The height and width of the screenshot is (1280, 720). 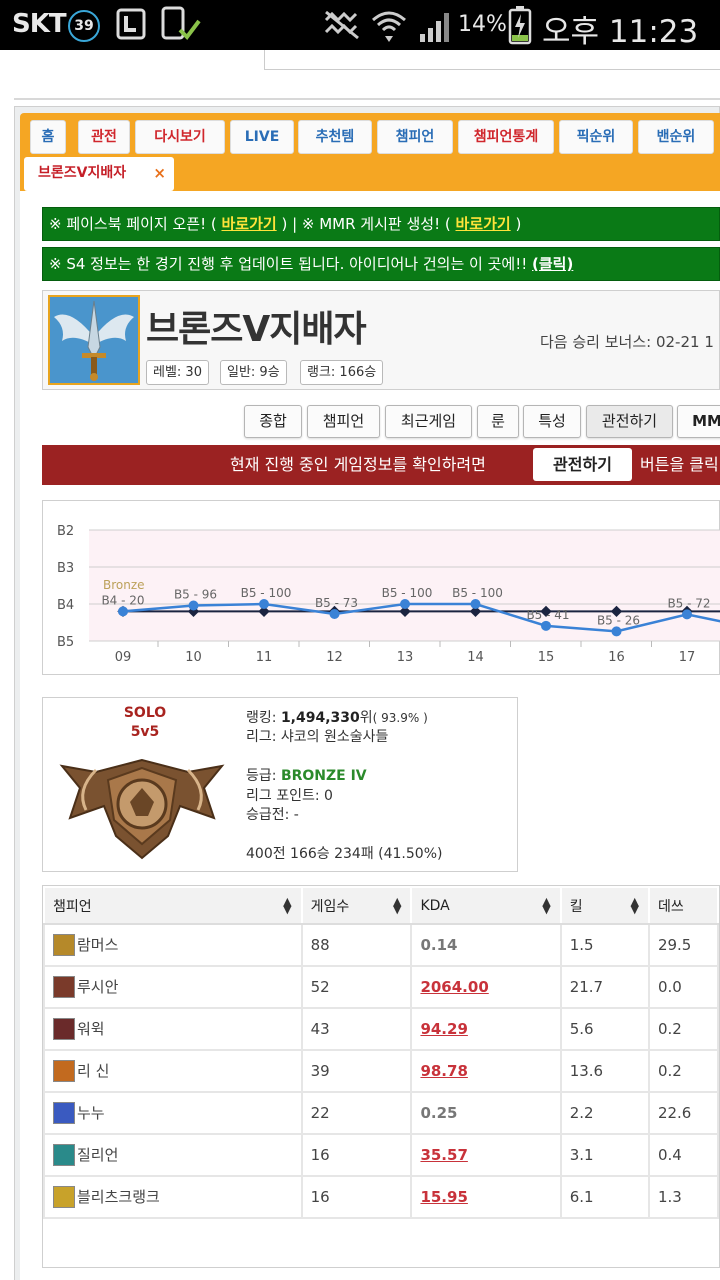 I want to click on close-icon: ×, so click(x=159, y=173).